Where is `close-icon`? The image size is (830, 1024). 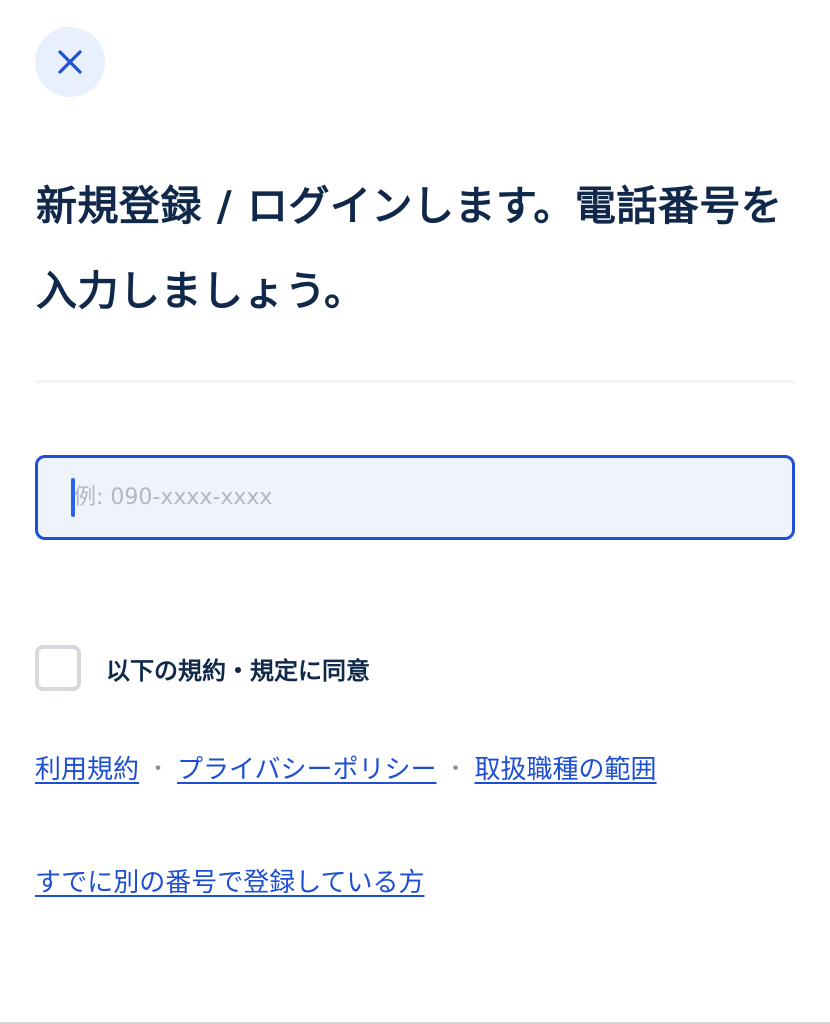
close-icon is located at coordinates (70, 62).